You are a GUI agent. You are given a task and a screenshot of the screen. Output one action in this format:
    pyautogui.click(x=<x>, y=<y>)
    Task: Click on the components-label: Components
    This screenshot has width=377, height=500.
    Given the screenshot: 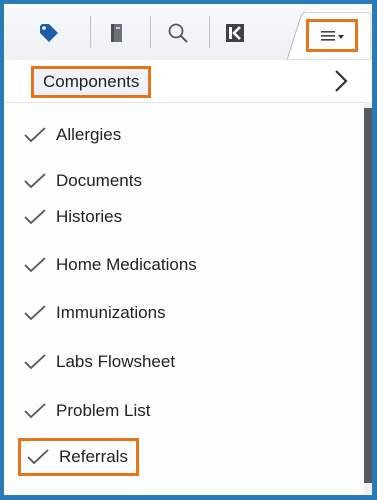 What is the action you would take?
    pyautogui.click(x=91, y=82)
    